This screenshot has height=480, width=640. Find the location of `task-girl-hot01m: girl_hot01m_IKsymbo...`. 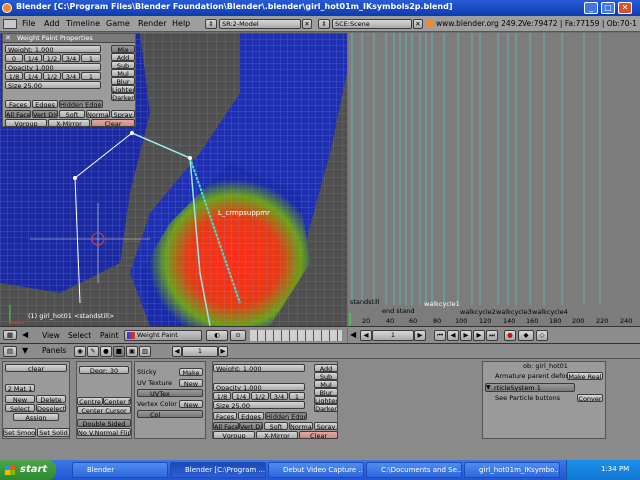

task-girl-hot01m: girl_hot01m_IKsymbo... is located at coordinates (512, 470).